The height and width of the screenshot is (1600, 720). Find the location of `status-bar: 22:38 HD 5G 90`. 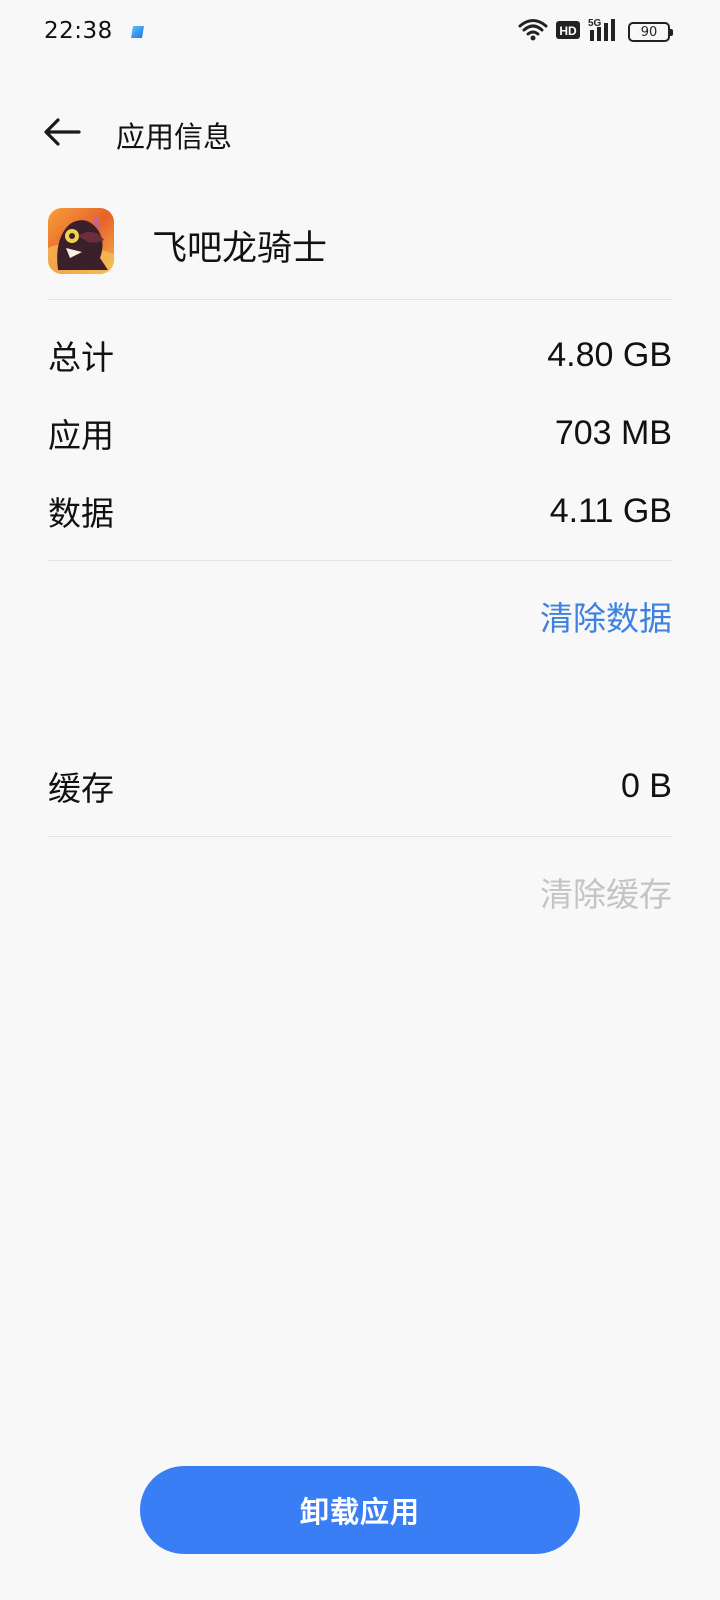

status-bar: 22:38 HD 5G 90 is located at coordinates (360, 32).